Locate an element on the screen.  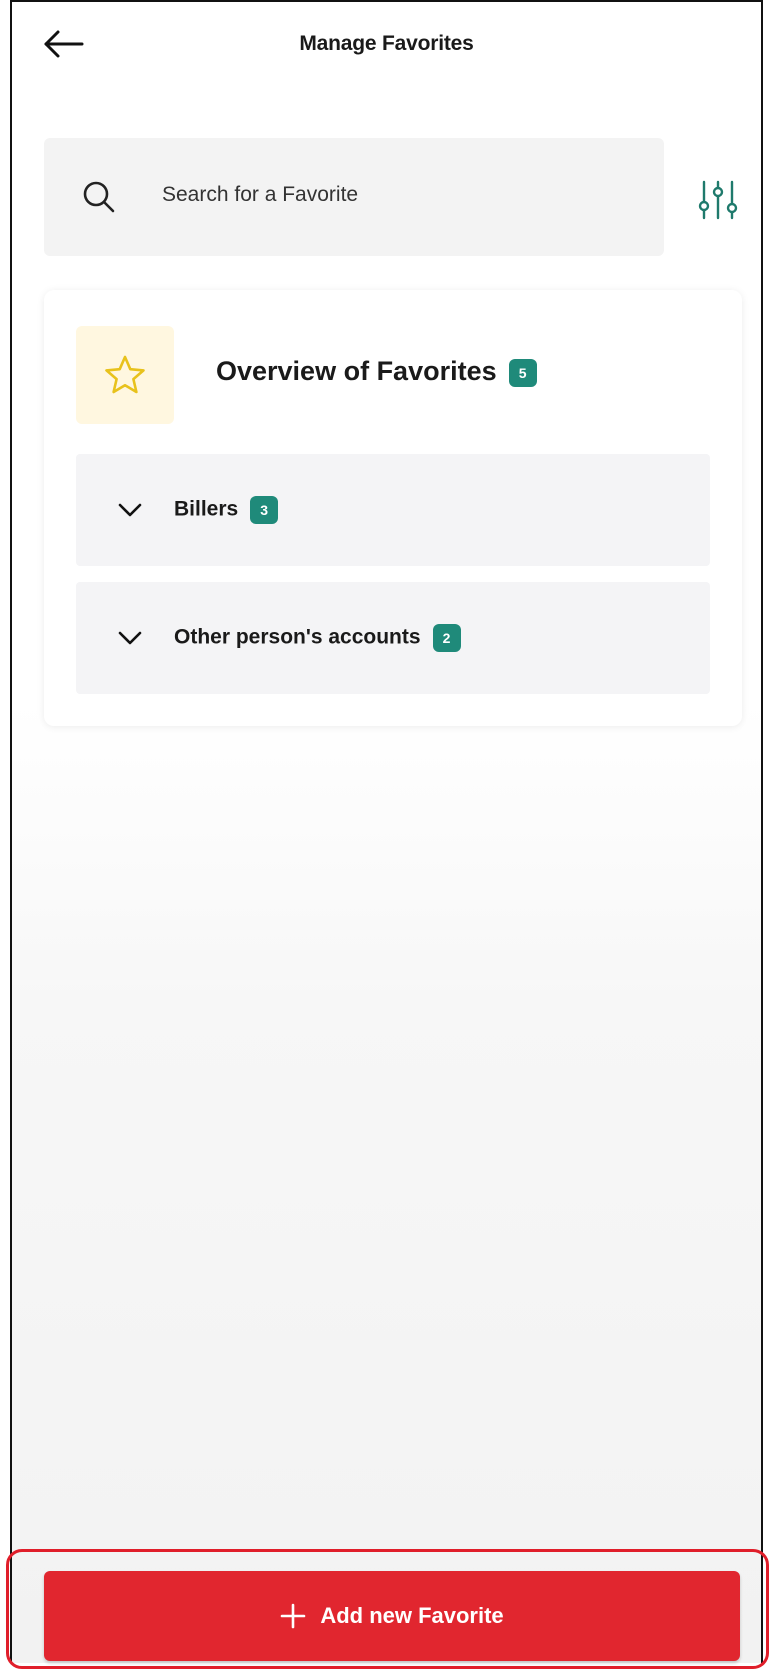
overview-title-text: Overview of Favorites is located at coordinates (356, 371).